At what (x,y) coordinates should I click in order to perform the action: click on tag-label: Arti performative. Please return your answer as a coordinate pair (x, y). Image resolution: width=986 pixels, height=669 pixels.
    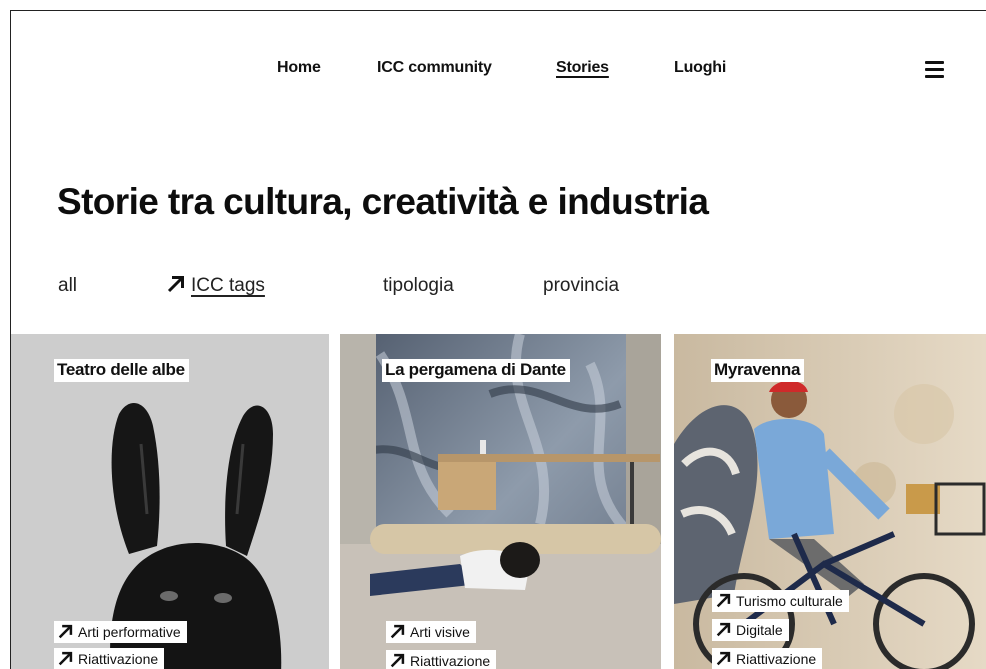
    Looking at the image, I should click on (129, 632).